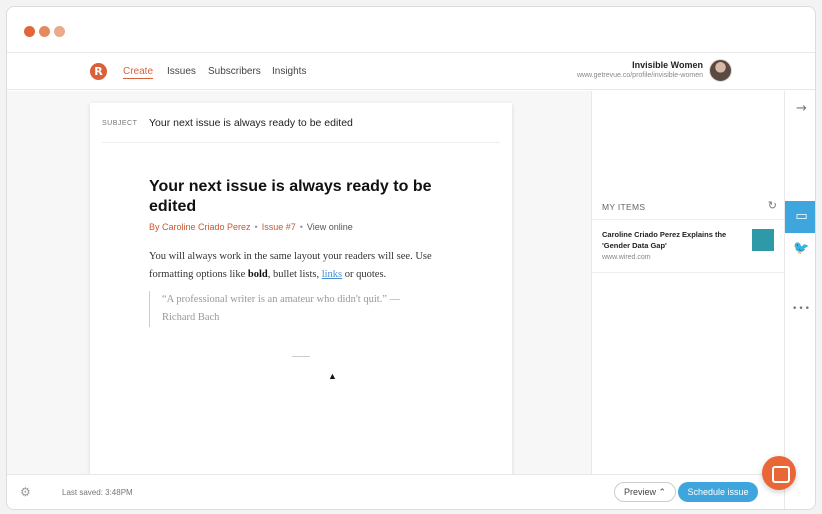 The height and width of the screenshot is (514, 822). What do you see at coordinates (181, 71) in the screenshot?
I see `nav-issues: Issues` at bounding box center [181, 71].